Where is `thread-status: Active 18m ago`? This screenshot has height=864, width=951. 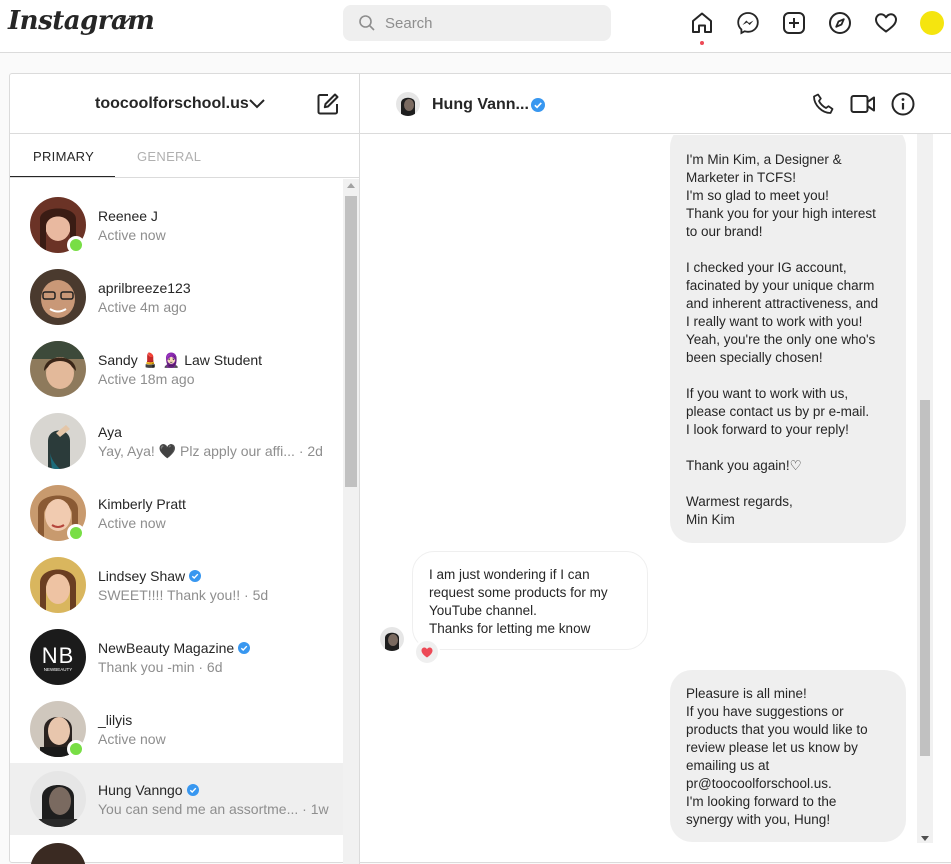
thread-status: Active 18m ago is located at coordinates (146, 379).